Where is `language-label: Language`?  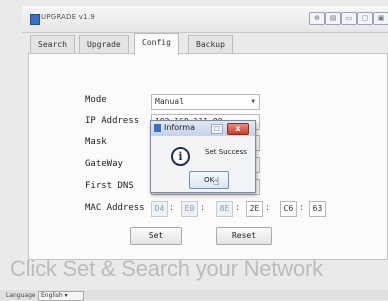 language-label: Language is located at coordinates (21, 295).